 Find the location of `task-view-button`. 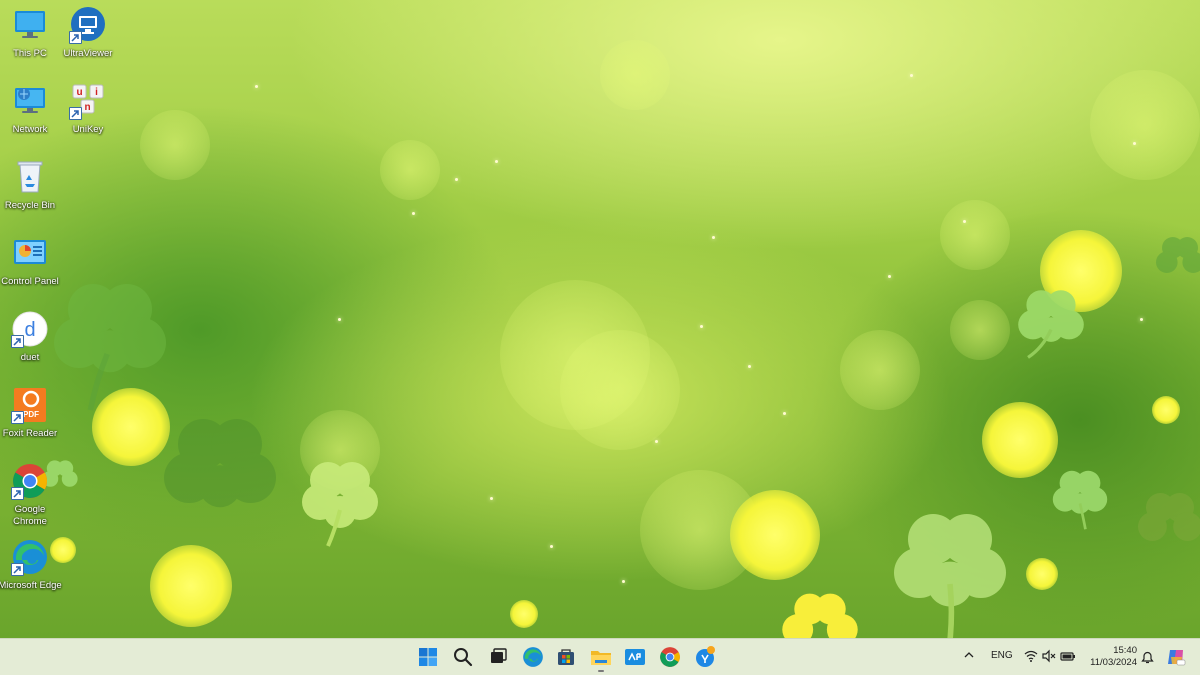

task-view-button is located at coordinates (498, 657).